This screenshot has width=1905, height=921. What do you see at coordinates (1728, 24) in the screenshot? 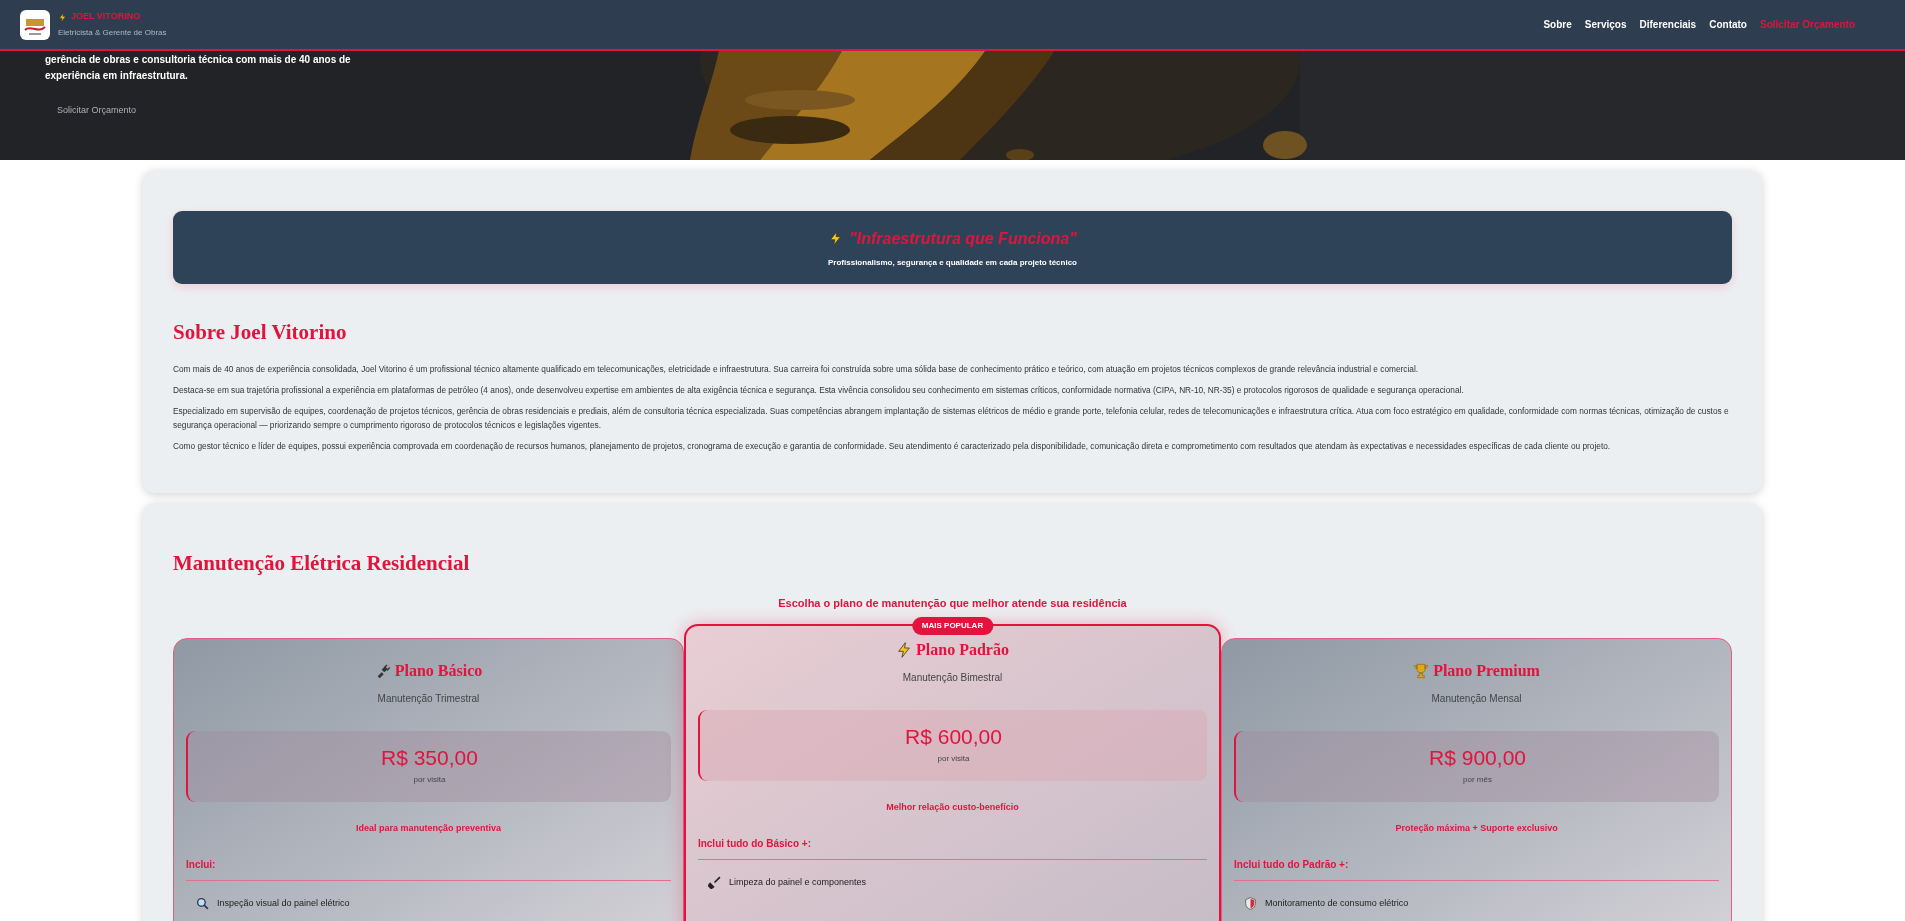
I see `nav-link: Contato` at bounding box center [1728, 24].